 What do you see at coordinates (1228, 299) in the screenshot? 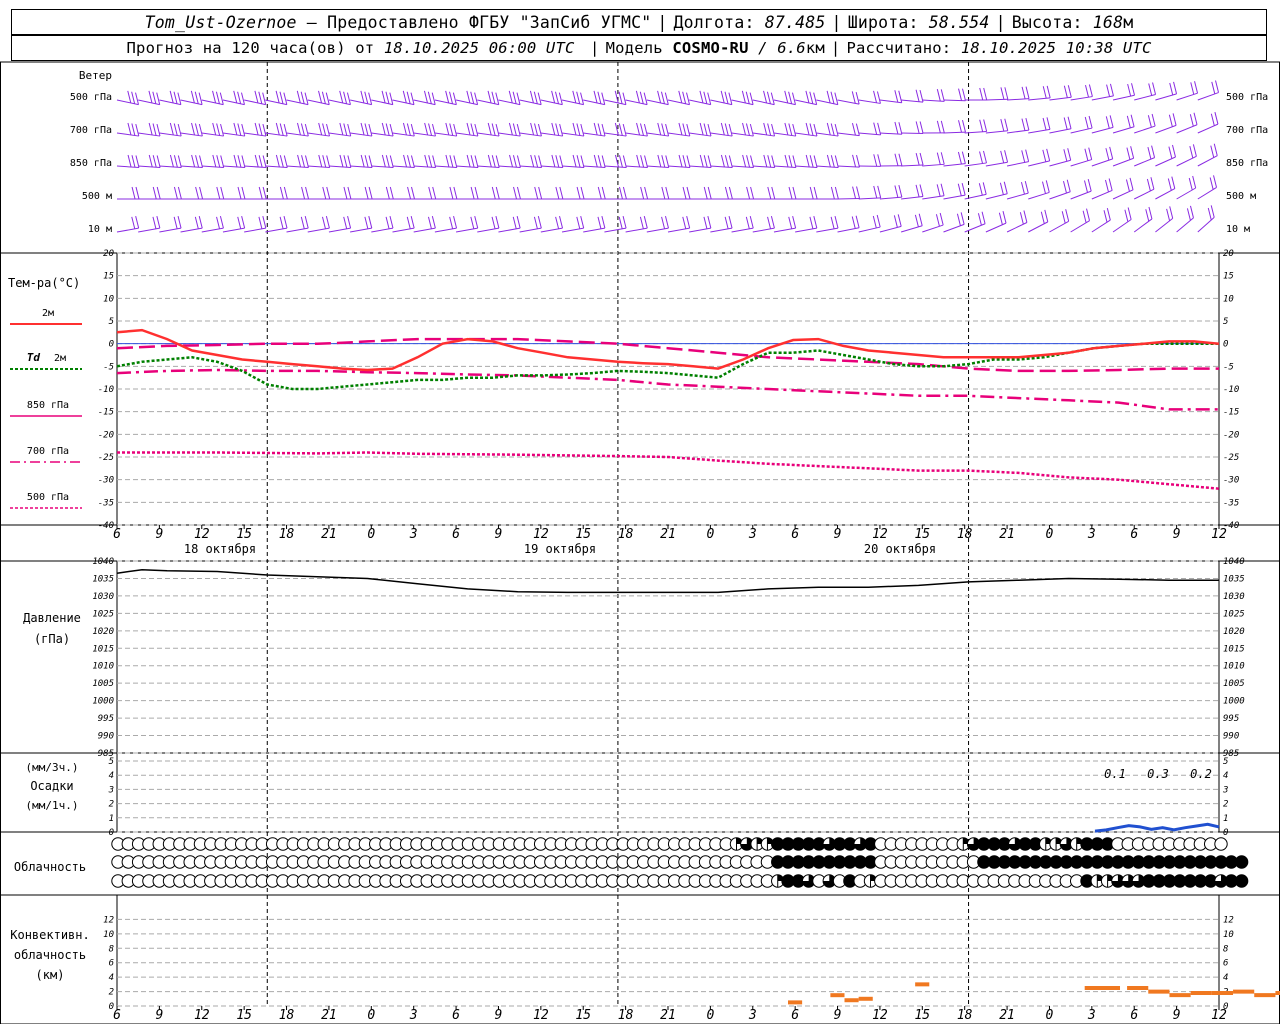
I see `temp-tick-right: 10` at bounding box center [1228, 299].